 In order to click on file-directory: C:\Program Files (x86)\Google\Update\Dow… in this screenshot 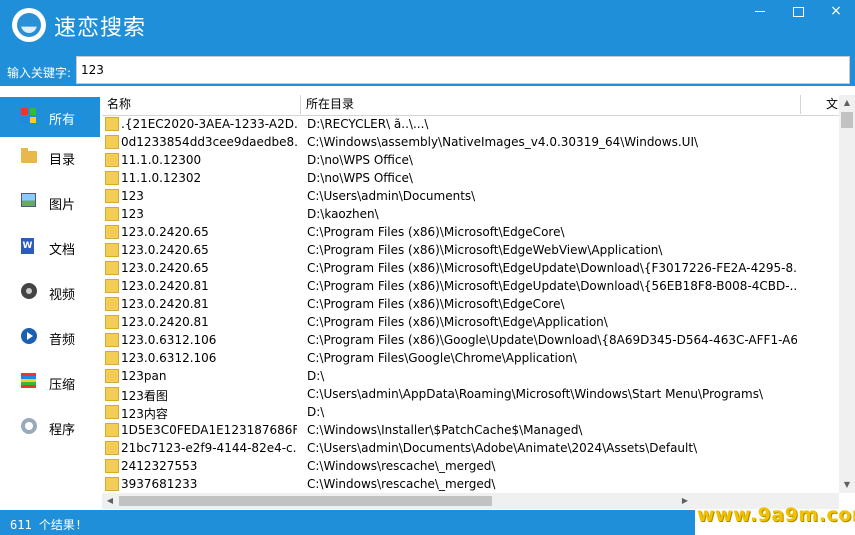, I will do `click(552, 340)`.